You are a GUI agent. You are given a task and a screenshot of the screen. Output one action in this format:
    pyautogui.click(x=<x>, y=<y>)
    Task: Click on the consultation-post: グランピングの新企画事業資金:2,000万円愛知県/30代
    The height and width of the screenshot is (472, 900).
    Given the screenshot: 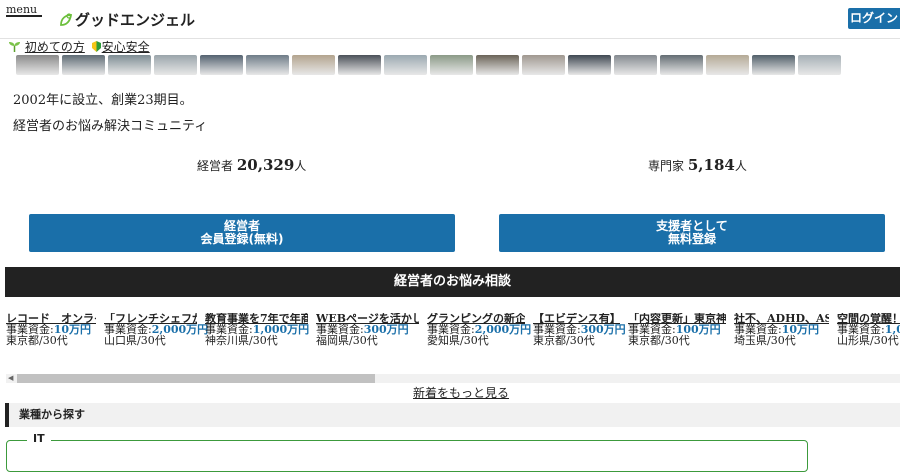 What is the action you would take?
    pyautogui.click(x=479, y=330)
    